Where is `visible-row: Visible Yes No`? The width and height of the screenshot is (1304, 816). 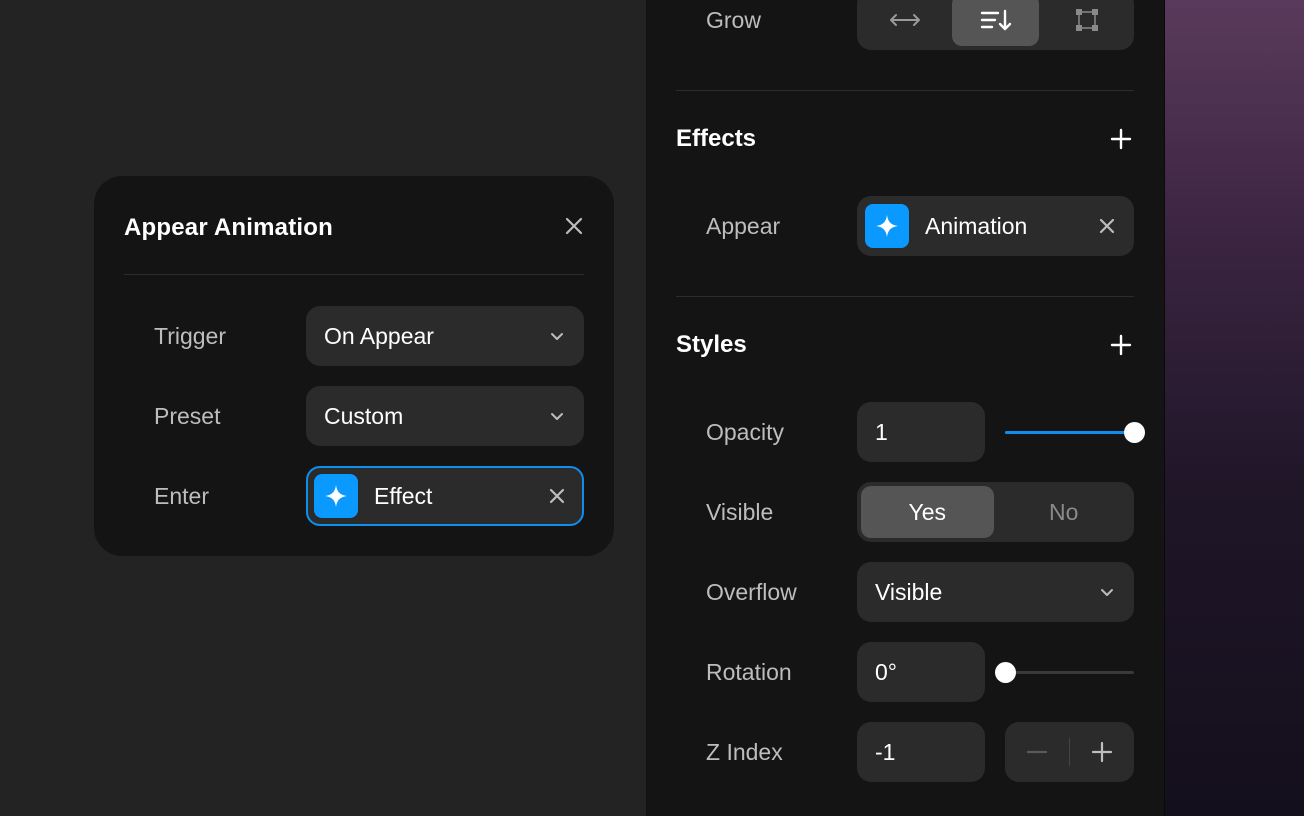
visible-row: Visible Yes No is located at coordinates (905, 512).